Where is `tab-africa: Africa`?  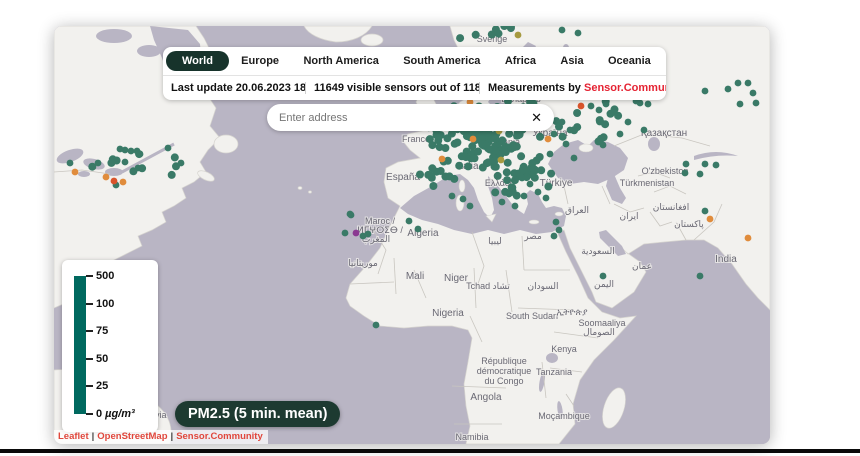
tab-africa: Africa is located at coordinates (521, 61).